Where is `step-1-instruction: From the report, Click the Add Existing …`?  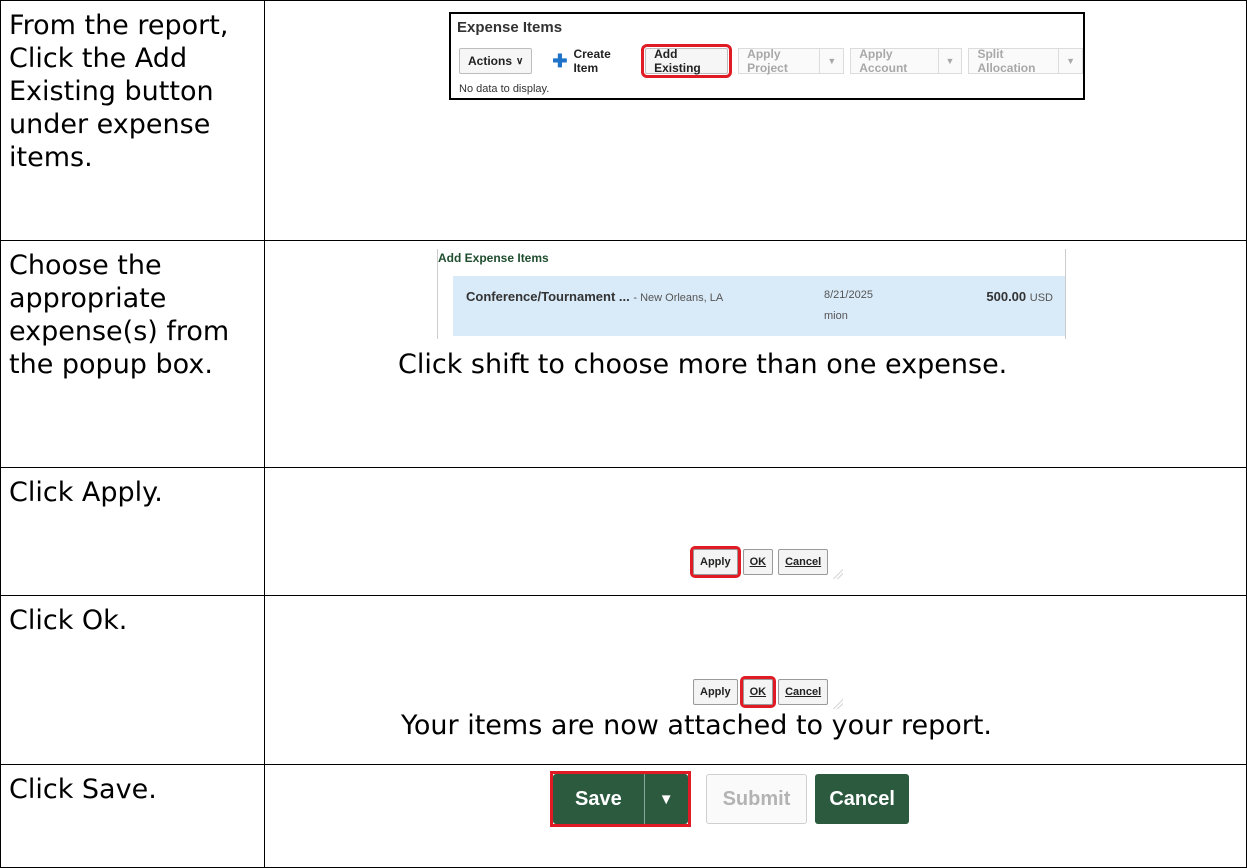 step-1-instruction: From the report, Click the Add Existing … is located at coordinates (119, 91).